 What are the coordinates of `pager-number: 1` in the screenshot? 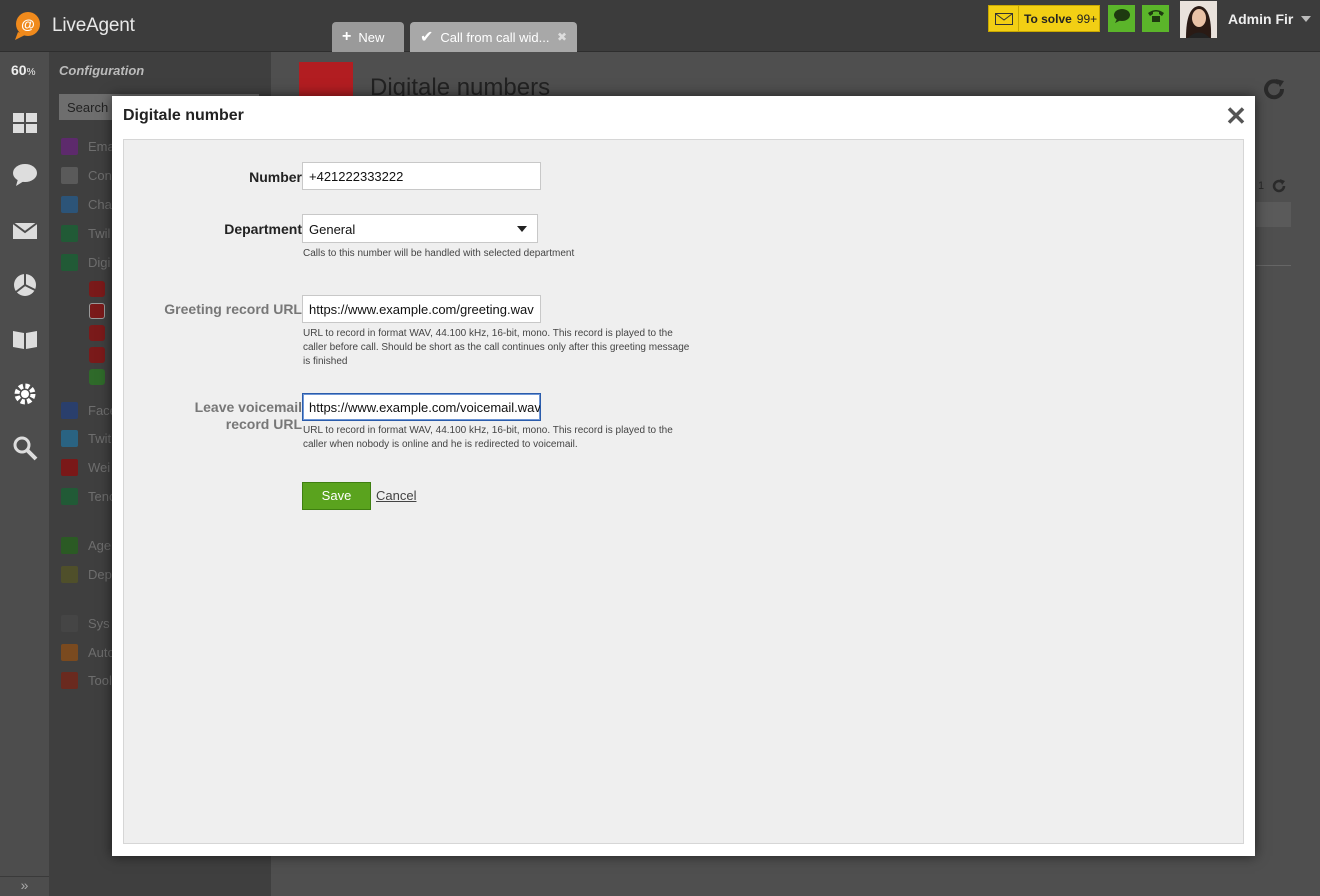 It's located at (1261, 186).